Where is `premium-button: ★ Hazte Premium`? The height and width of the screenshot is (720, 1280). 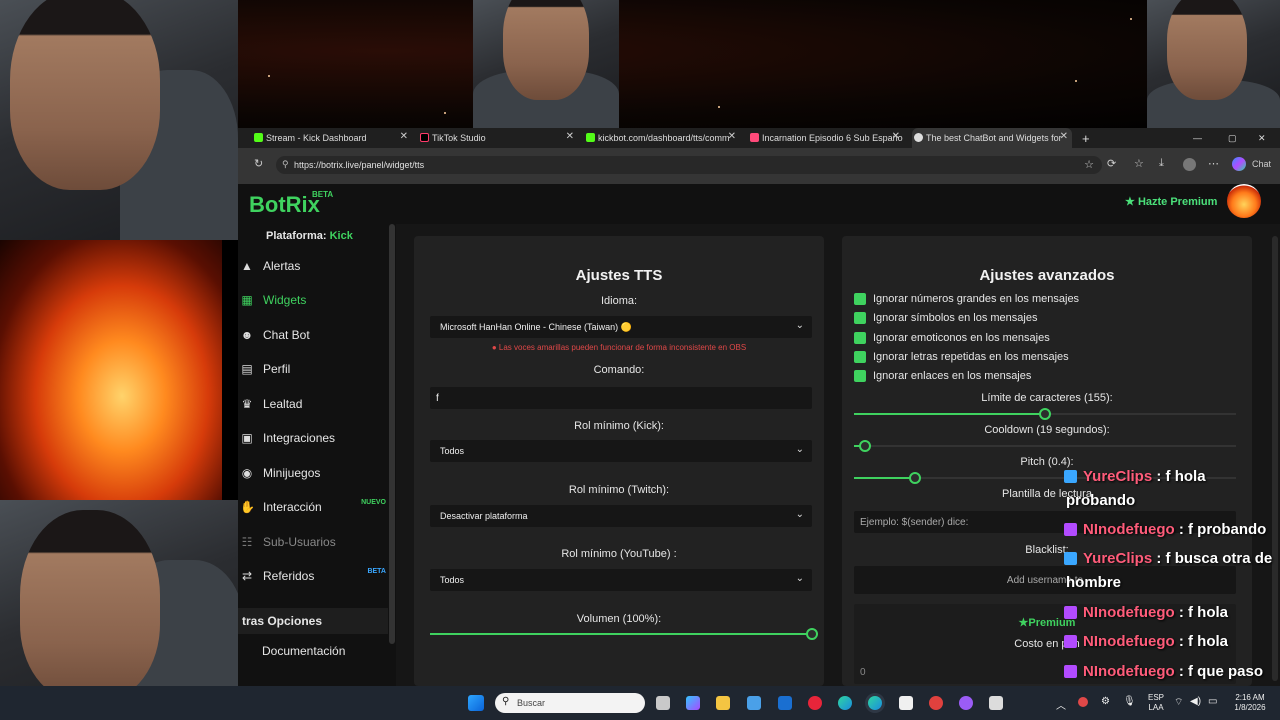
premium-button: ★ Hazte Premium is located at coordinates (1171, 201).